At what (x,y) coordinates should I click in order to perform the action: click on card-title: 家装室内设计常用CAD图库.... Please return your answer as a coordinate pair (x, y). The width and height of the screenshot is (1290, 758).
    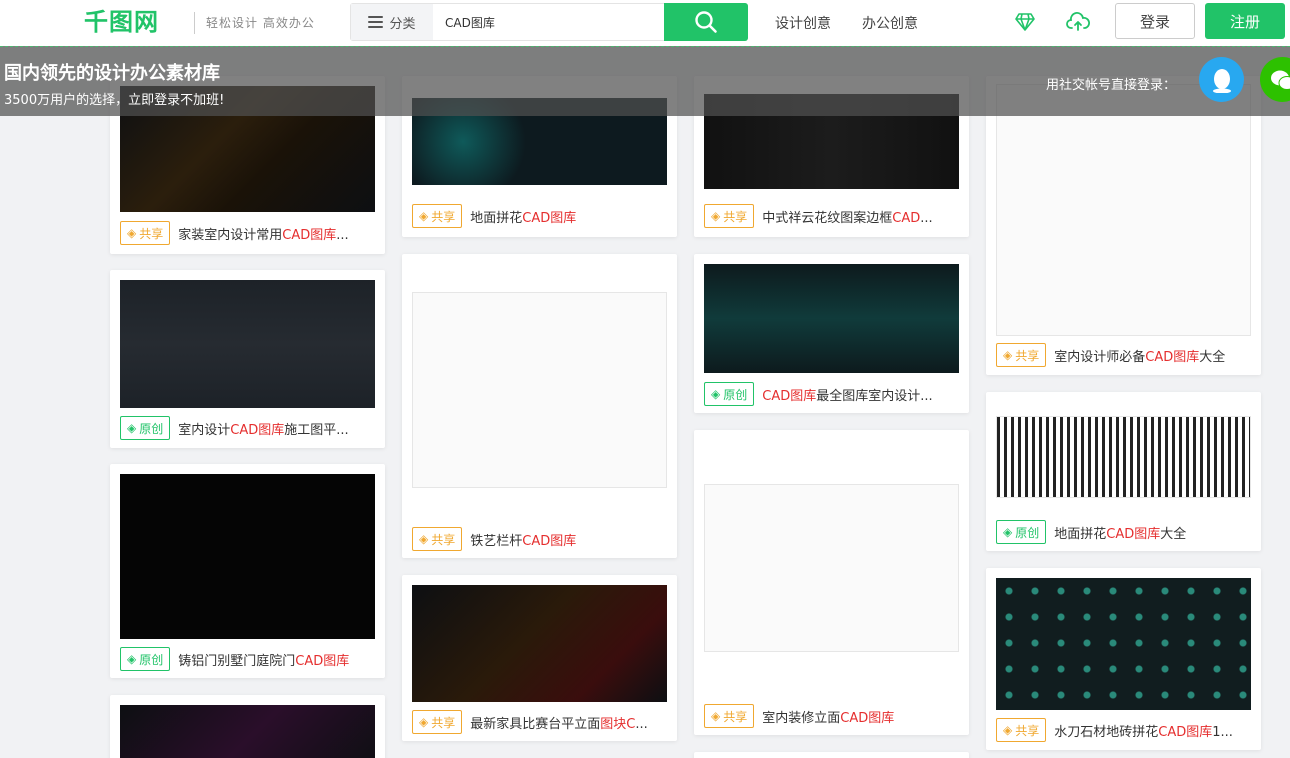
    Looking at the image, I should click on (263, 233).